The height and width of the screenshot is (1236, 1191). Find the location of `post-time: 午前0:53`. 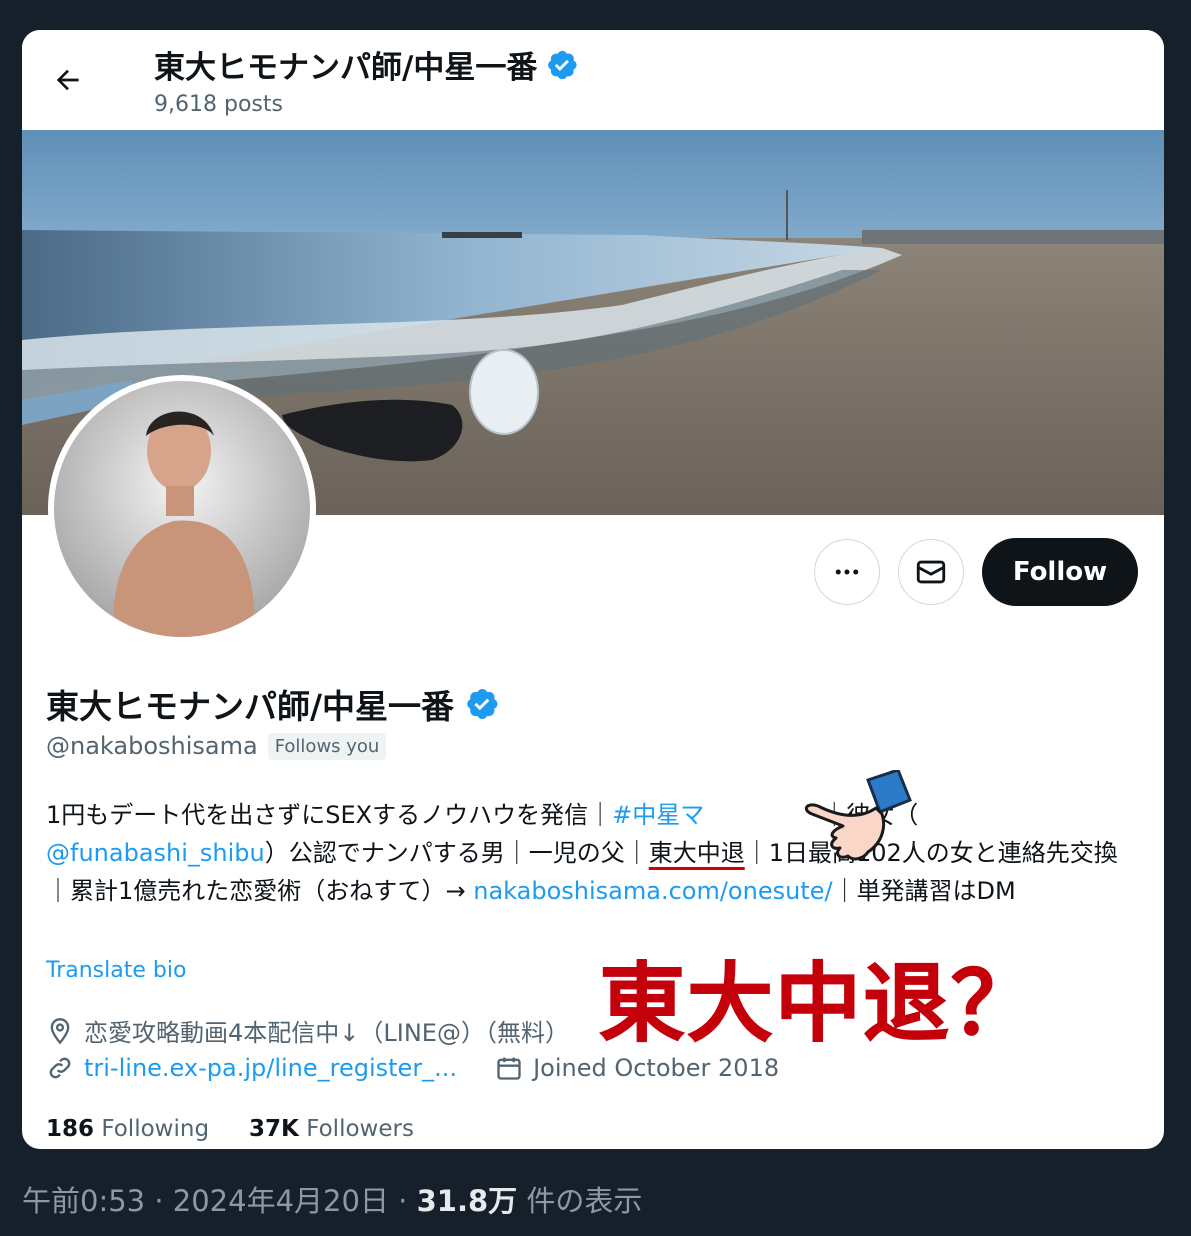

post-time: 午前0:53 is located at coordinates (84, 1201).